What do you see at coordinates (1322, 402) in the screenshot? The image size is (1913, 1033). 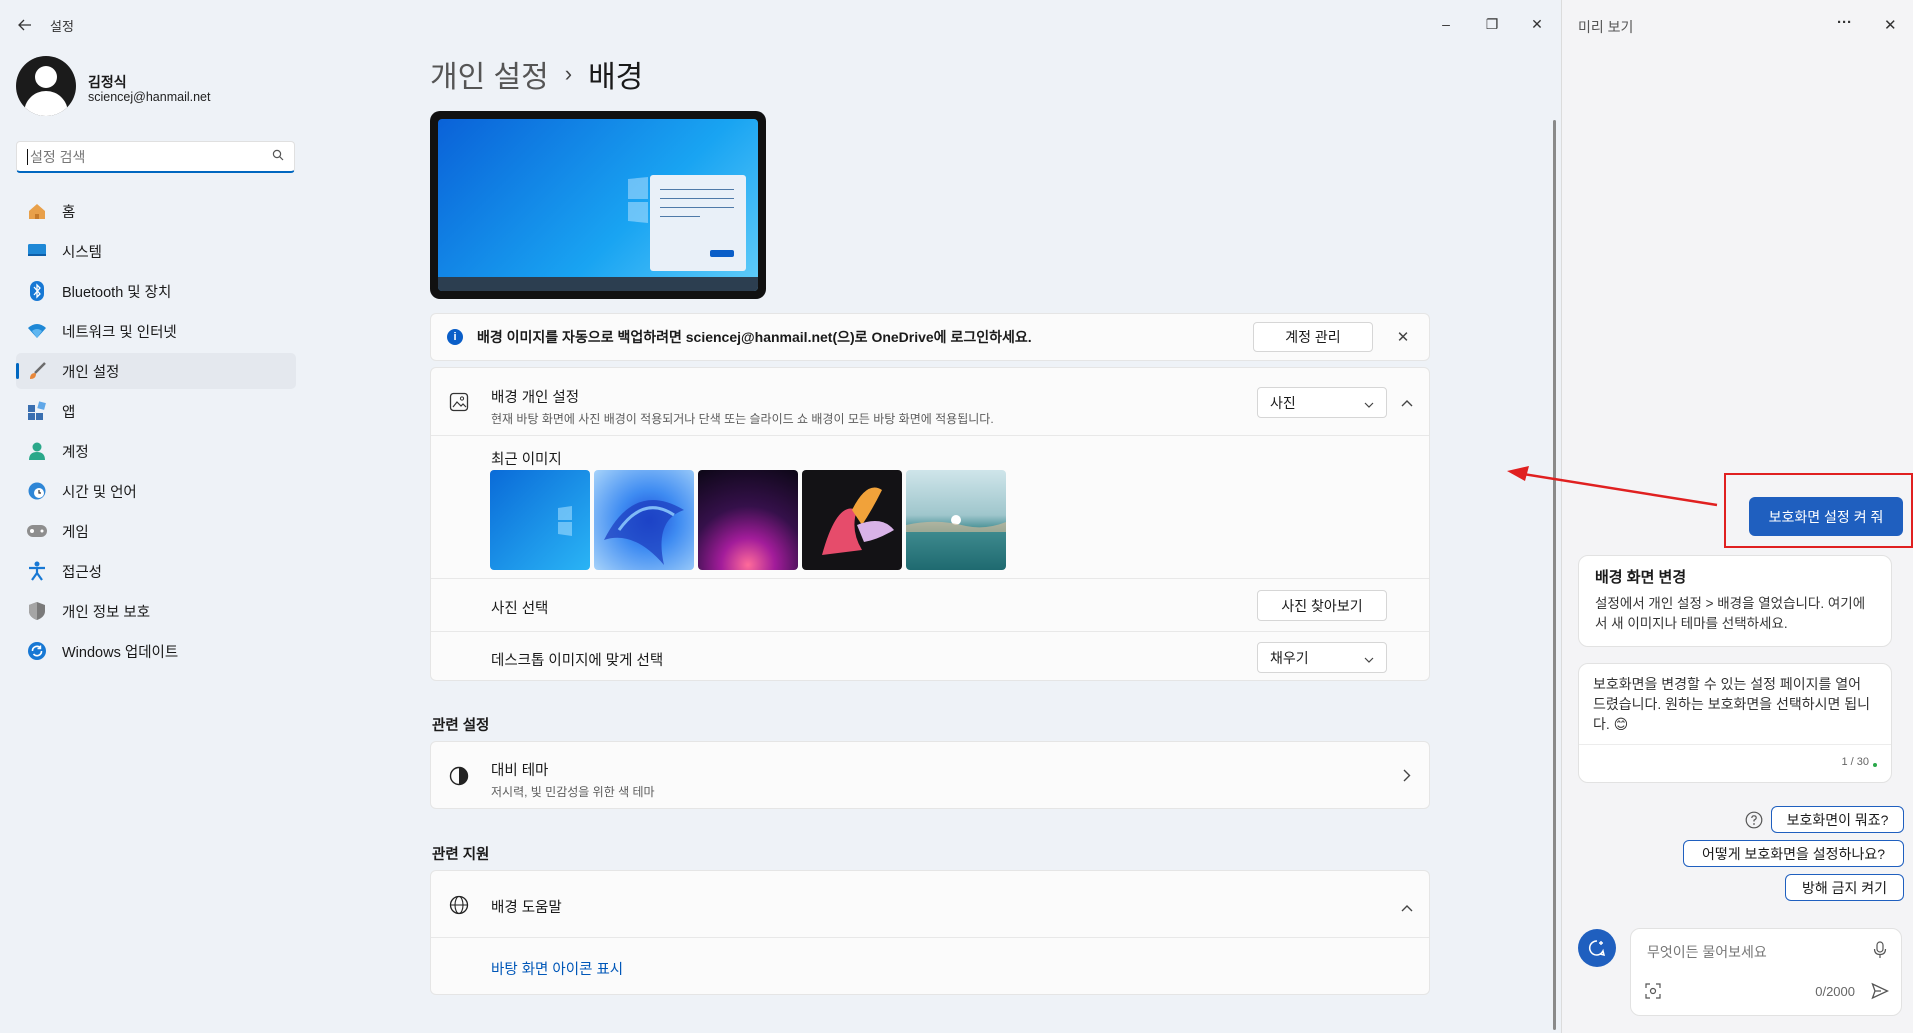 I see `background-type-dropdown: 사진` at bounding box center [1322, 402].